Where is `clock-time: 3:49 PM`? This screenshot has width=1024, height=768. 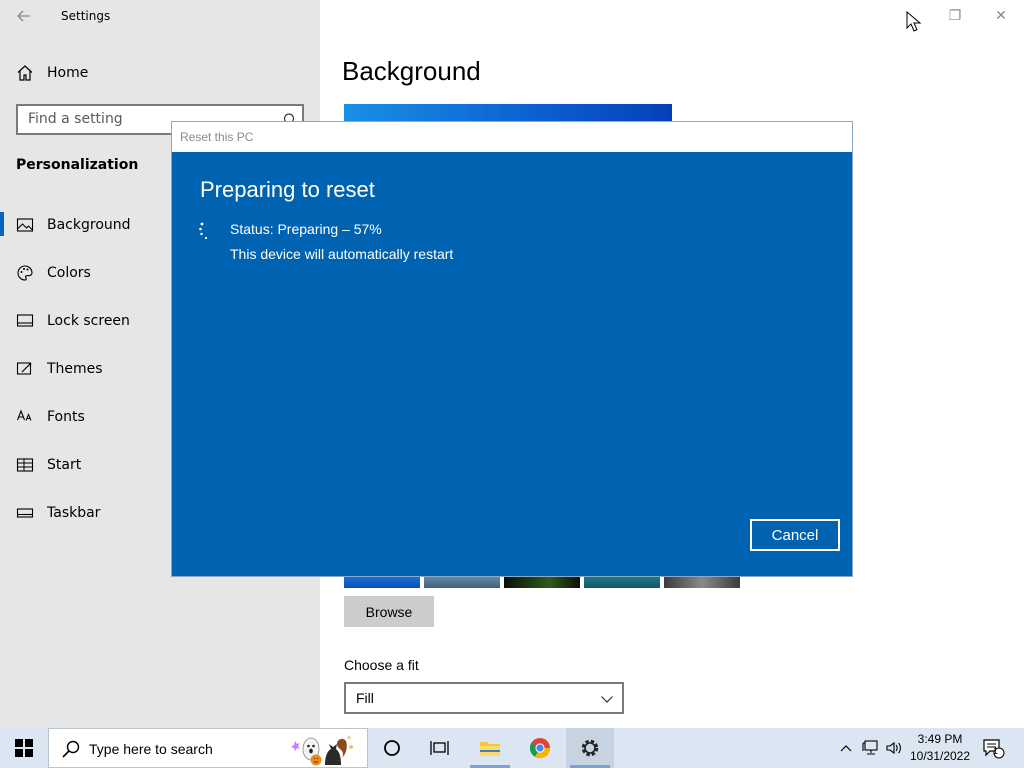
clock-time: 3:49 PM is located at coordinates (940, 739).